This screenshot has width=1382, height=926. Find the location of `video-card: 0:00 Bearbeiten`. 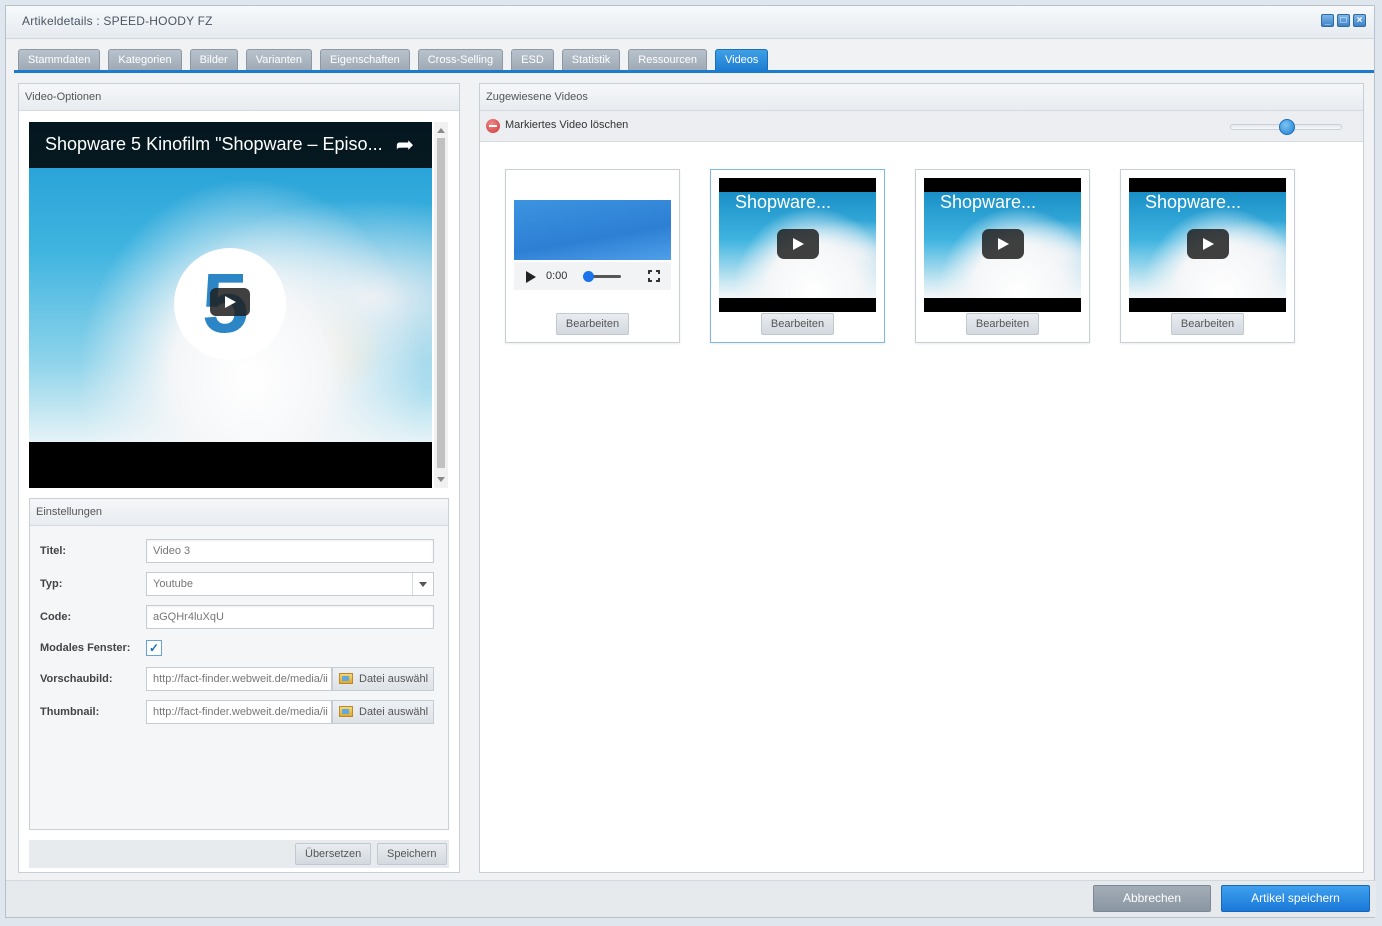

video-card: 0:00 Bearbeiten is located at coordinates (592, 256).